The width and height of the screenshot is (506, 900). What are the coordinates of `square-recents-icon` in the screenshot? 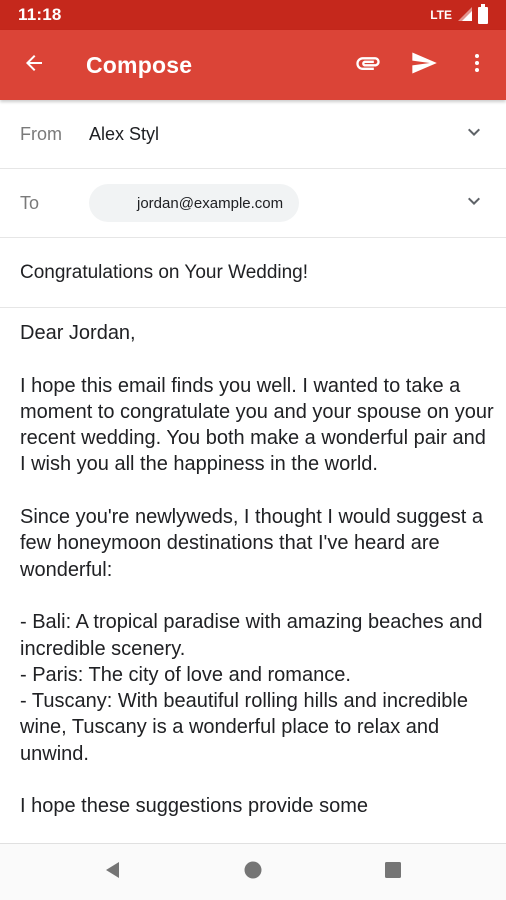 It's located at (393, 872).